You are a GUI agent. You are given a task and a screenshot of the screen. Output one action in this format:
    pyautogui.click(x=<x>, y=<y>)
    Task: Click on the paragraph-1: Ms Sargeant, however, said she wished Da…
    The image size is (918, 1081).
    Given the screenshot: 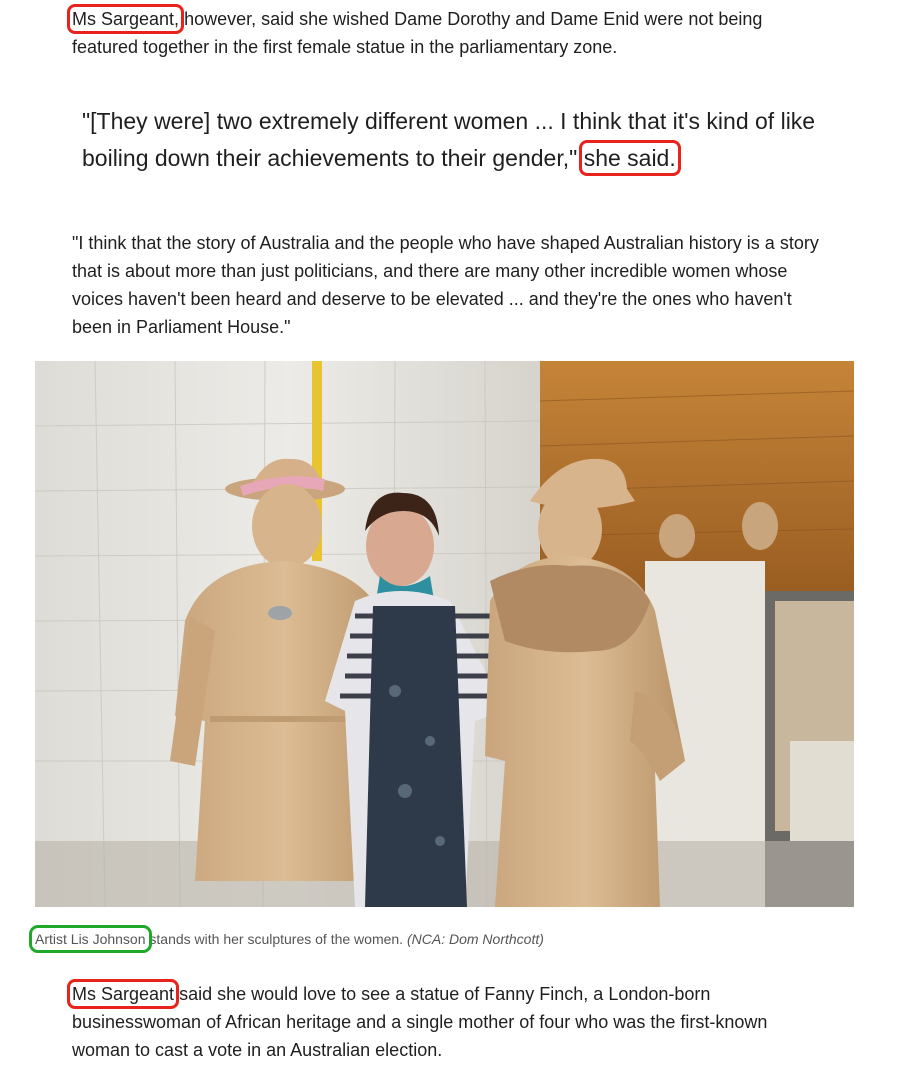 What is the action you would take?
    pyautogui.click(x=444, y=32)
    